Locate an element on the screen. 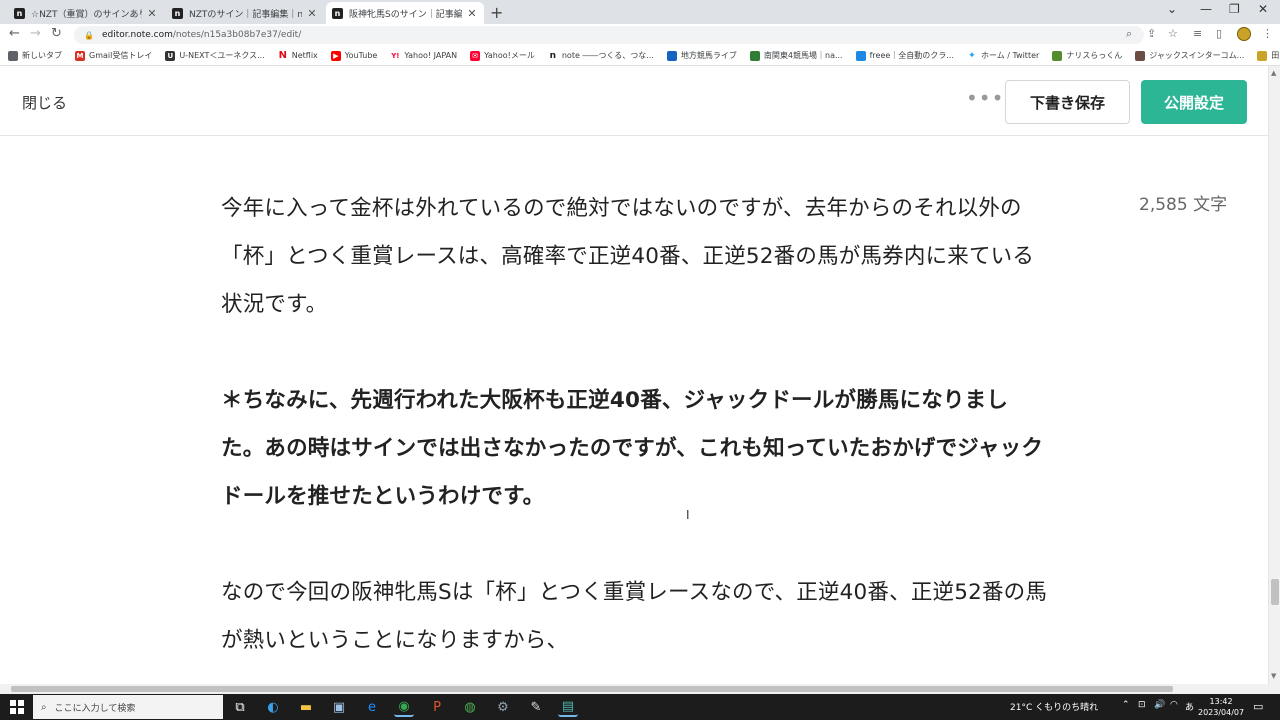 Image resolution: width=1280 pixels, height=720 pixels. chrome-icon: ◉ is located at coordinates (404, 707).